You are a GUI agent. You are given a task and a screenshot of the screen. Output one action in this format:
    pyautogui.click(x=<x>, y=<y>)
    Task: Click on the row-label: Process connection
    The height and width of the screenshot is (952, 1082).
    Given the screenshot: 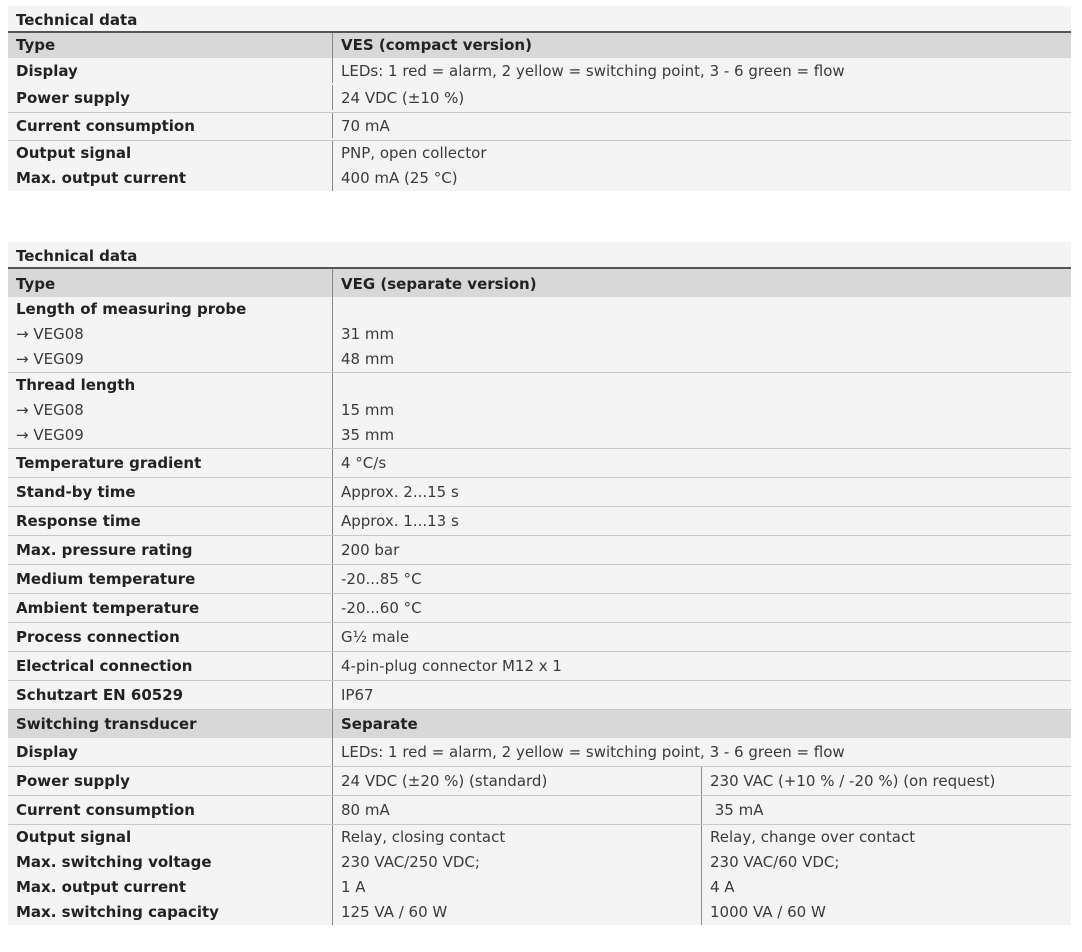 What is the action you would take?
    pyautogui.click(x=170, y=637)
    